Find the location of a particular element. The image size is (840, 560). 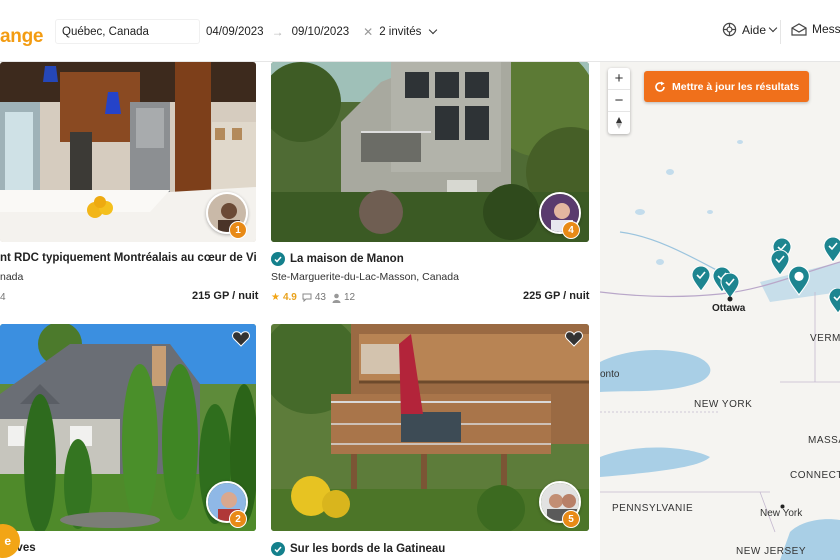

zoom-controls: + − is located at coordinates (619, 101).